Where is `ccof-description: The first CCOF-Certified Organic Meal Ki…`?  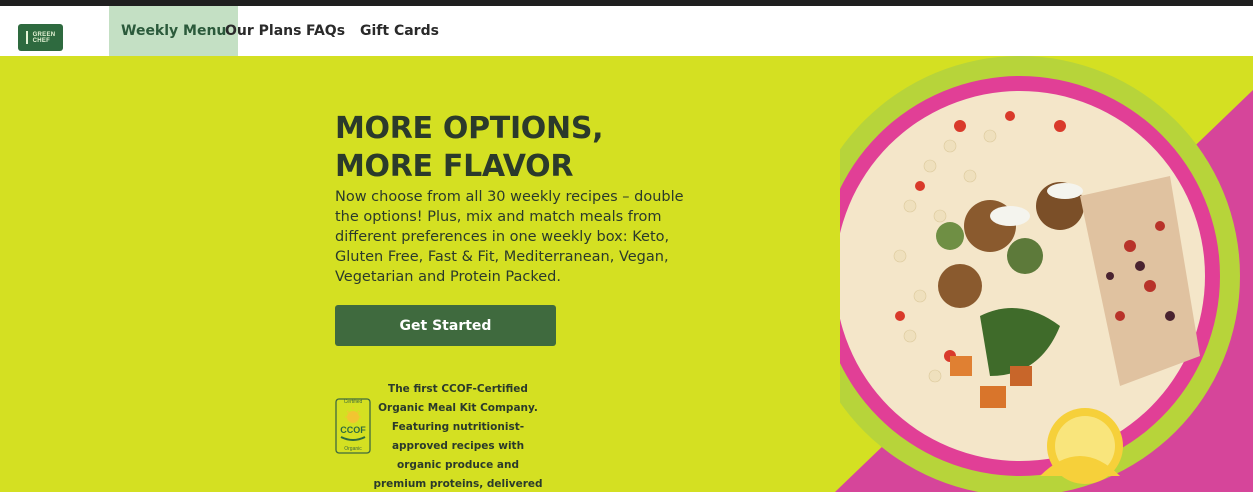 ccof-description: The first CCOF-Certified Organic Meal Ki… is located at coordinates (458, 436).